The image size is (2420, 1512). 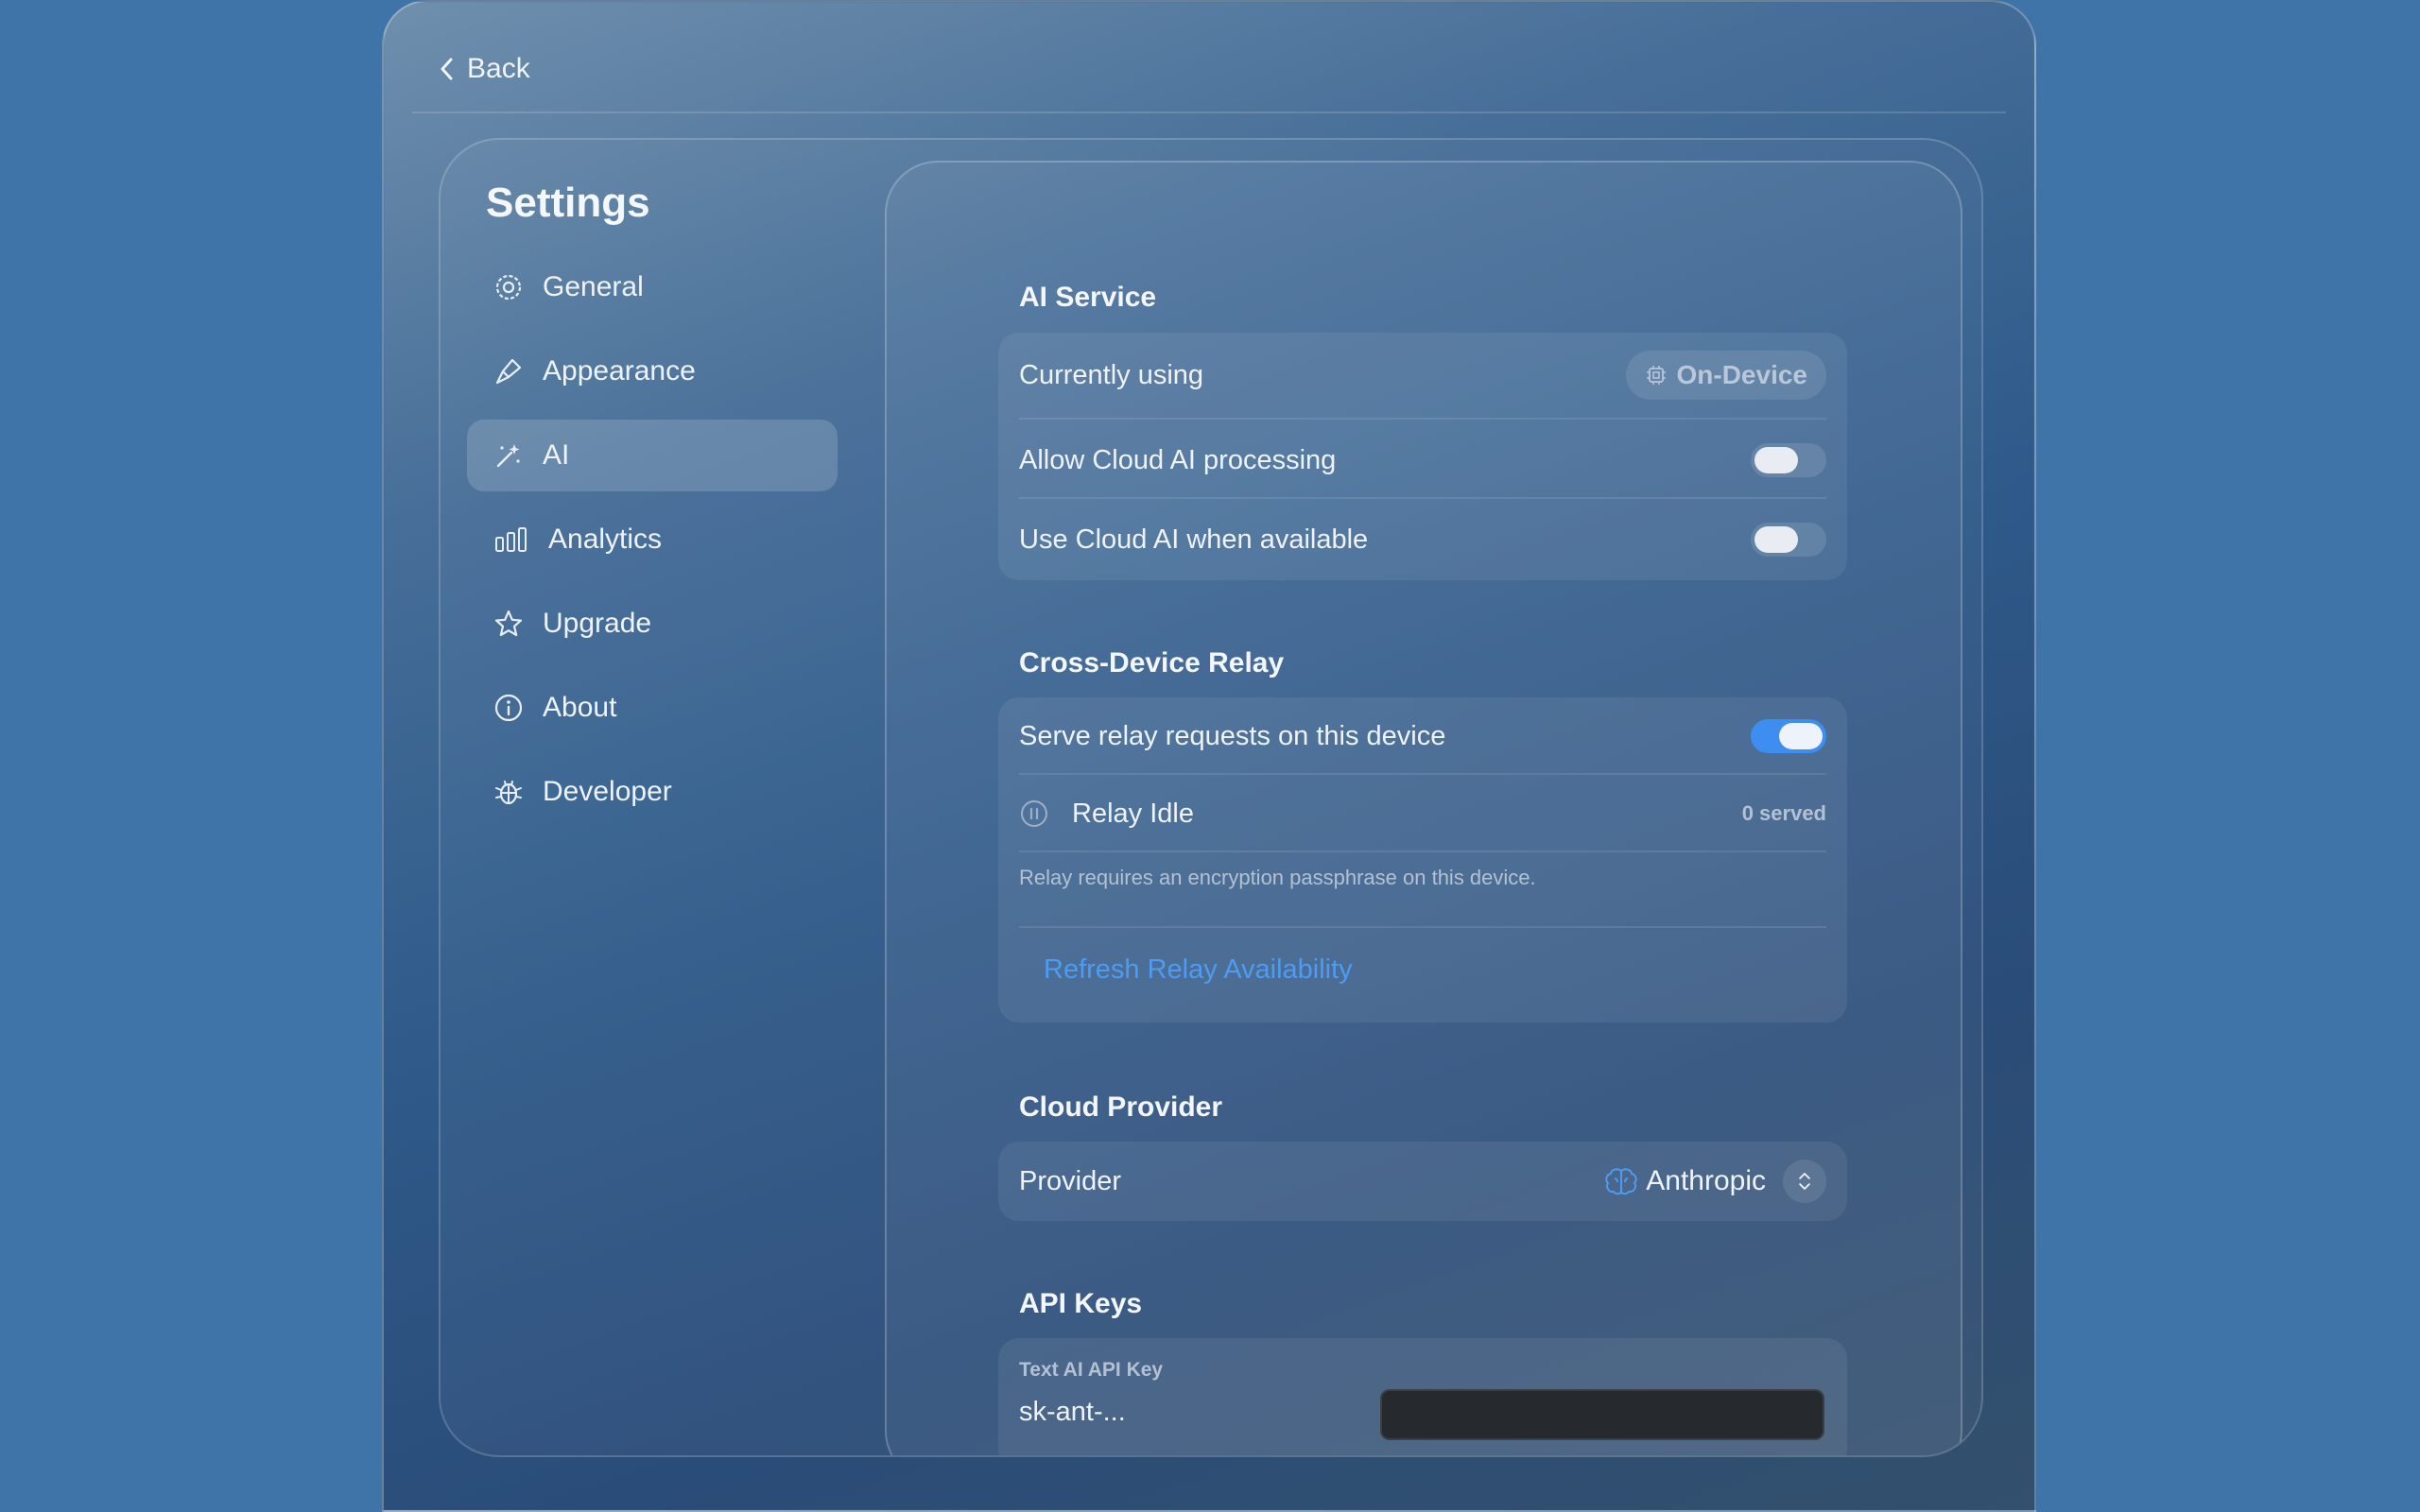 I want to click on sidebar-item-analytics: Analytics, so click(x=653, y=540).